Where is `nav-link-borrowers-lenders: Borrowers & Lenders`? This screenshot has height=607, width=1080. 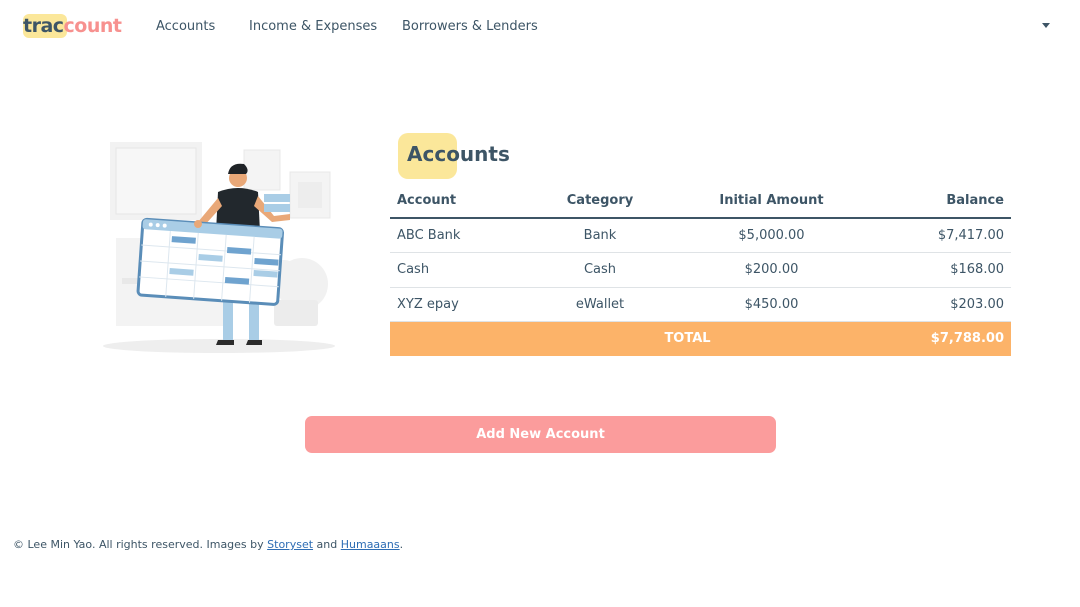 nav-link-borrowers-lenders: Borrowers & Lenders is located at coordinates (470, 27).